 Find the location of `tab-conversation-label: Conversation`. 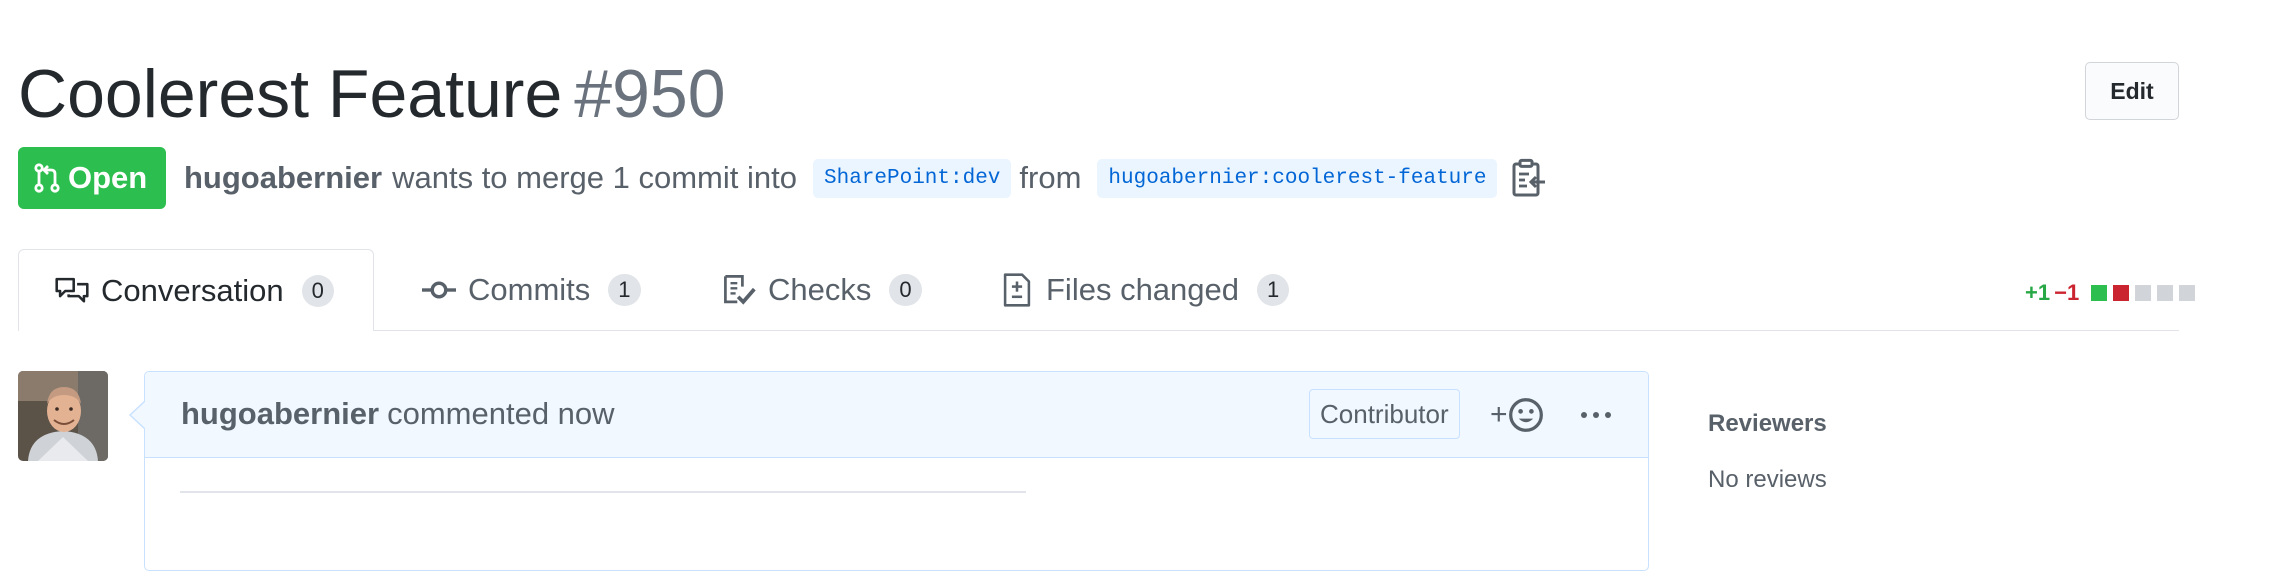

tab-conversation-label: Conversation is located at coordinates (192, 290).